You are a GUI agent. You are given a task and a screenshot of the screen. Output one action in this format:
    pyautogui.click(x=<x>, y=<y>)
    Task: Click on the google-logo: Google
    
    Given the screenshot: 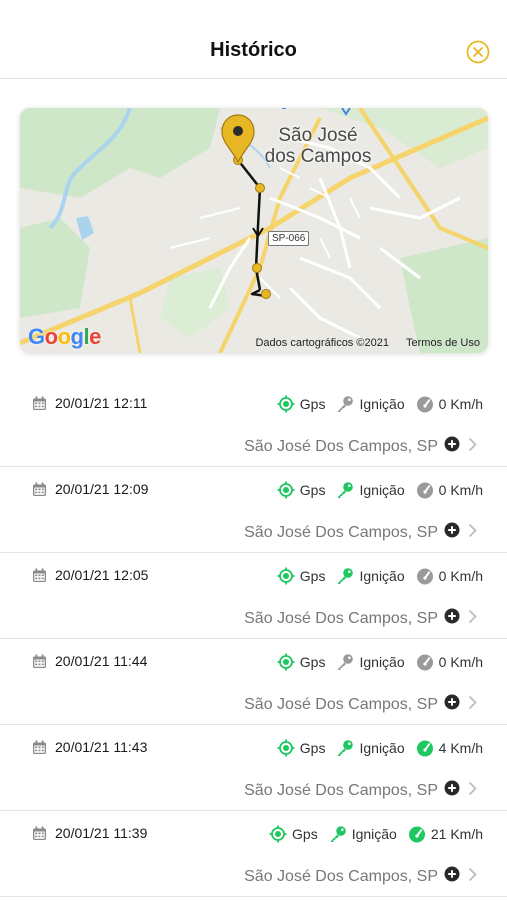 What is the action you would take?
    pyautogui.click(x=64, y=336)
    